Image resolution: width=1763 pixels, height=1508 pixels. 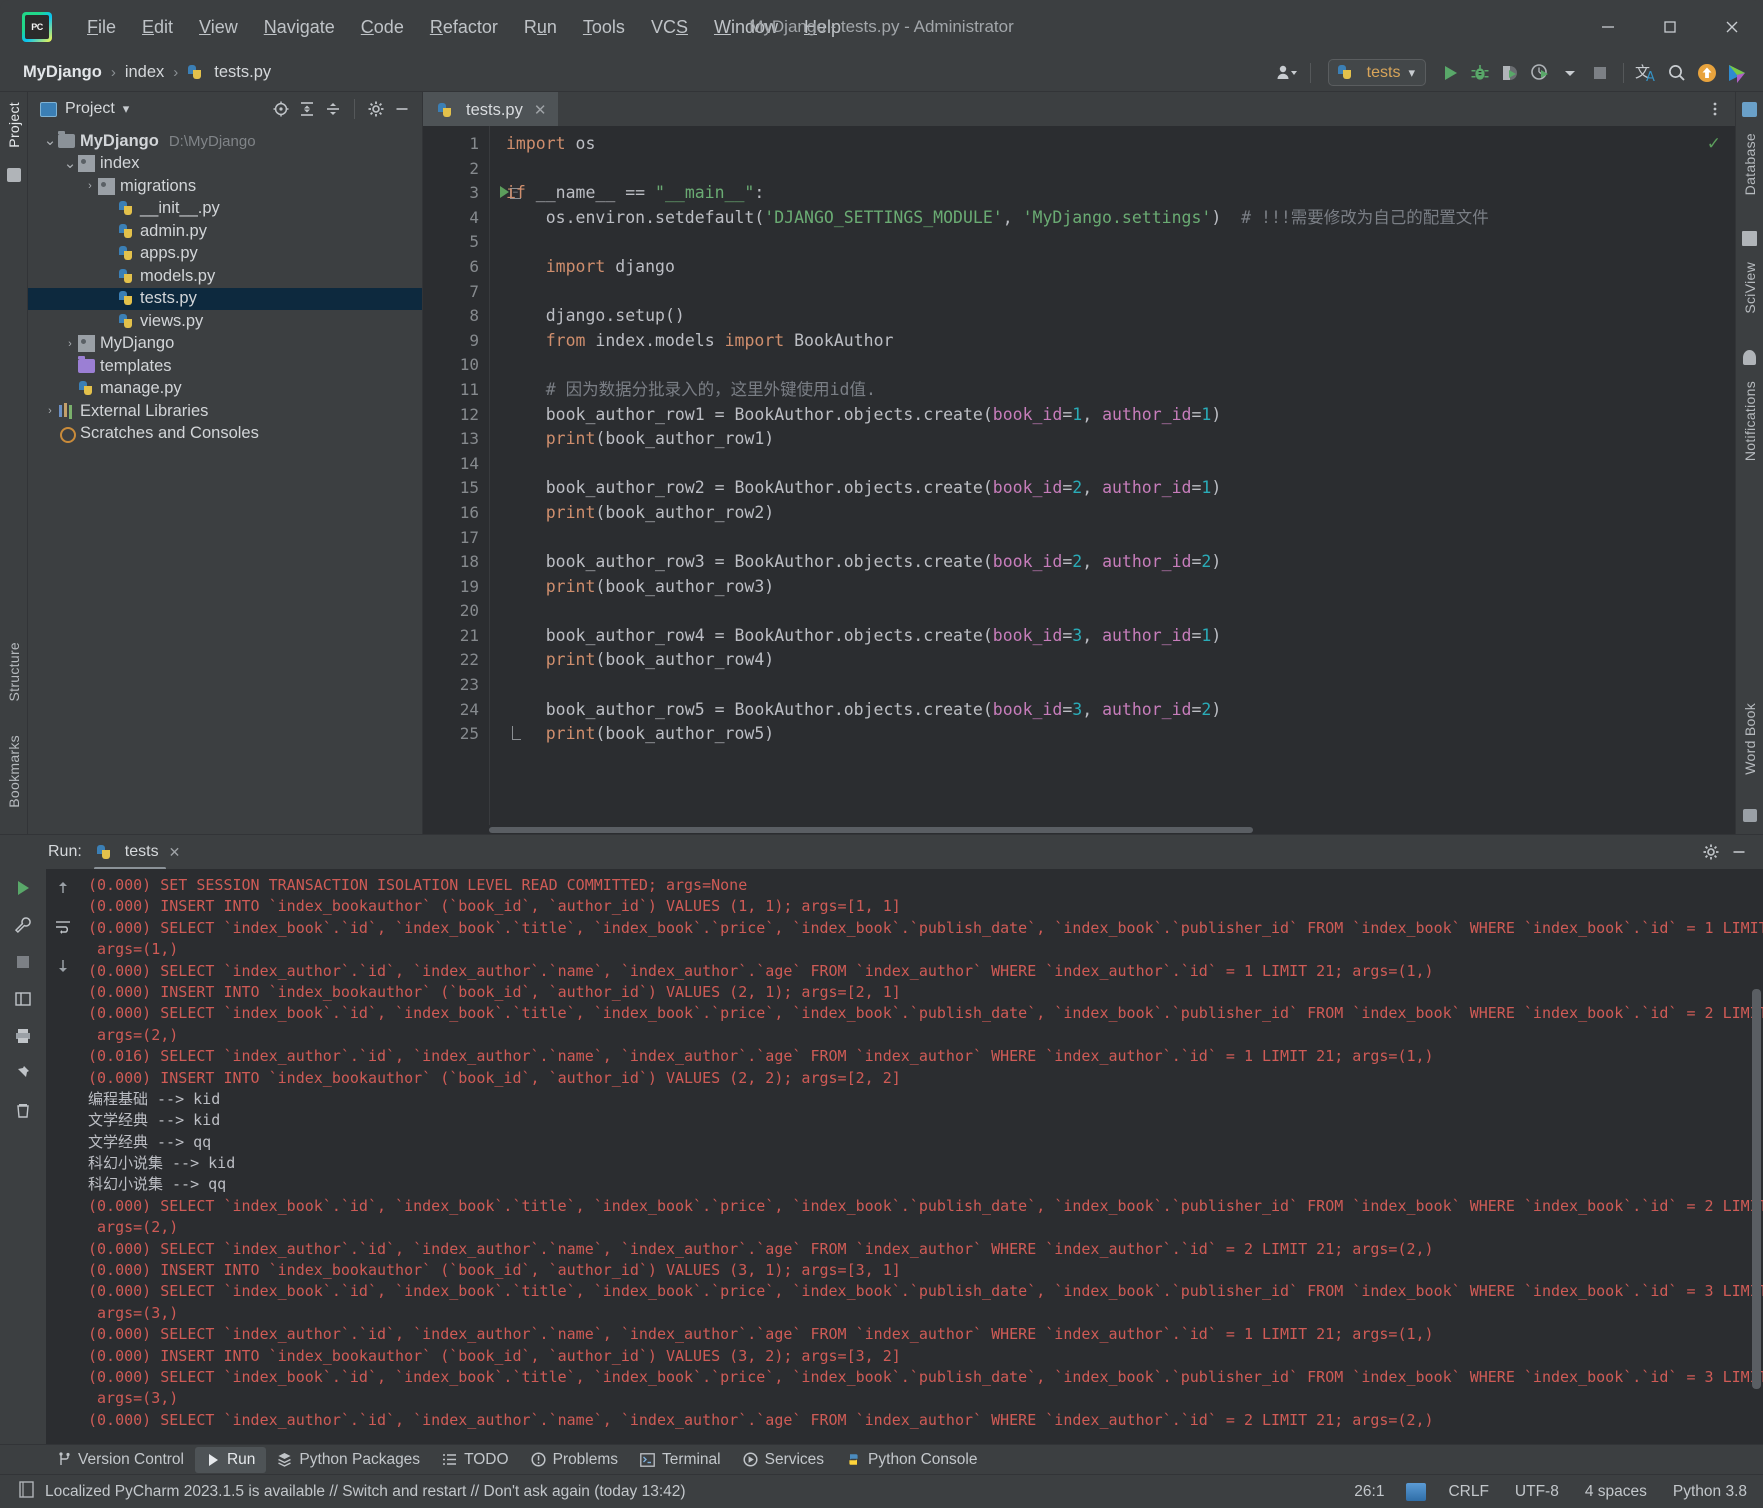 I want to click on soft-wrap-icon, so click(x=63, y=927).